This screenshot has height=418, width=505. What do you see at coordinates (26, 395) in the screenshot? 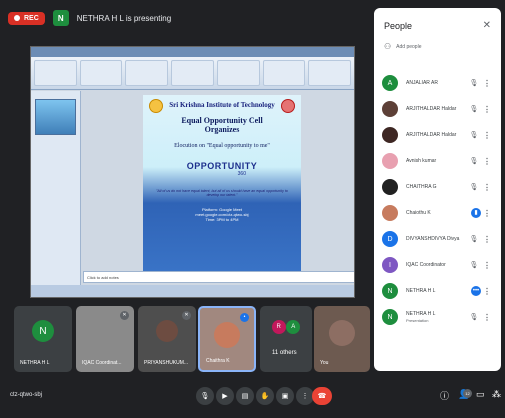
I see `meeting-code: ctz-qtwo-sbj` at bounding box center [26, 395].